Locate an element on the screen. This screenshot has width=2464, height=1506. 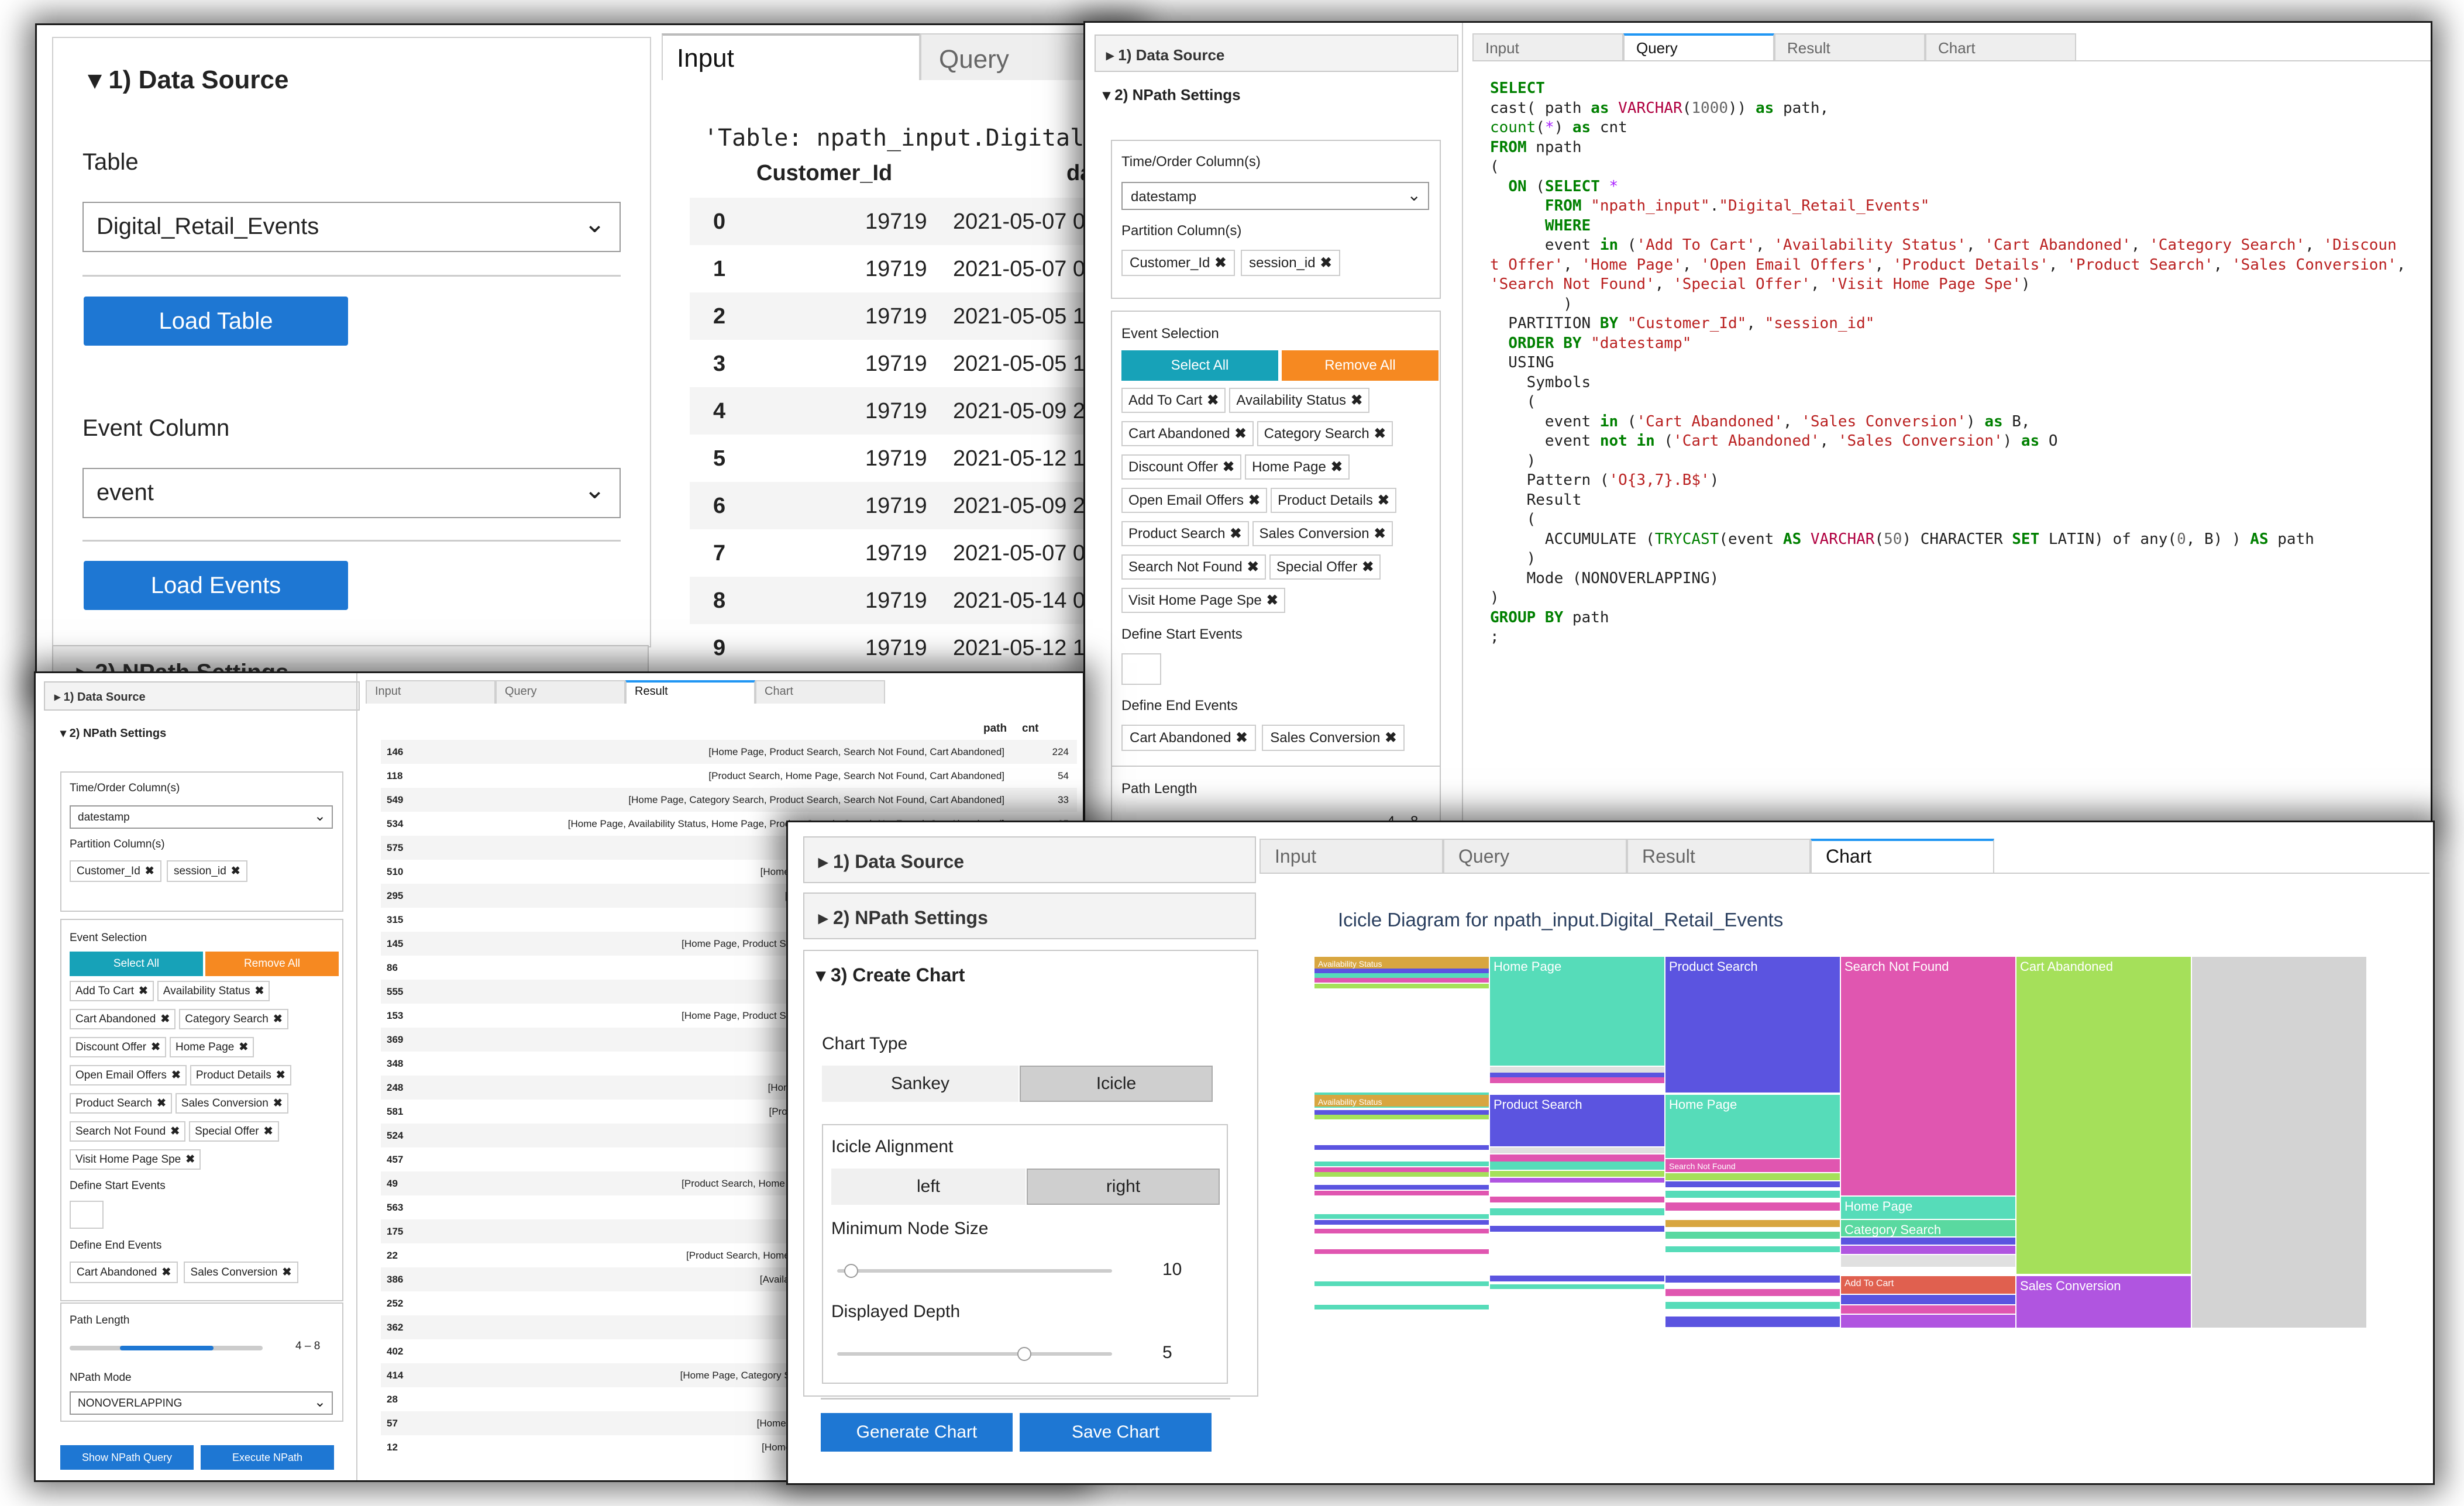
icicle-root is located at coordinates (2279, 1142).